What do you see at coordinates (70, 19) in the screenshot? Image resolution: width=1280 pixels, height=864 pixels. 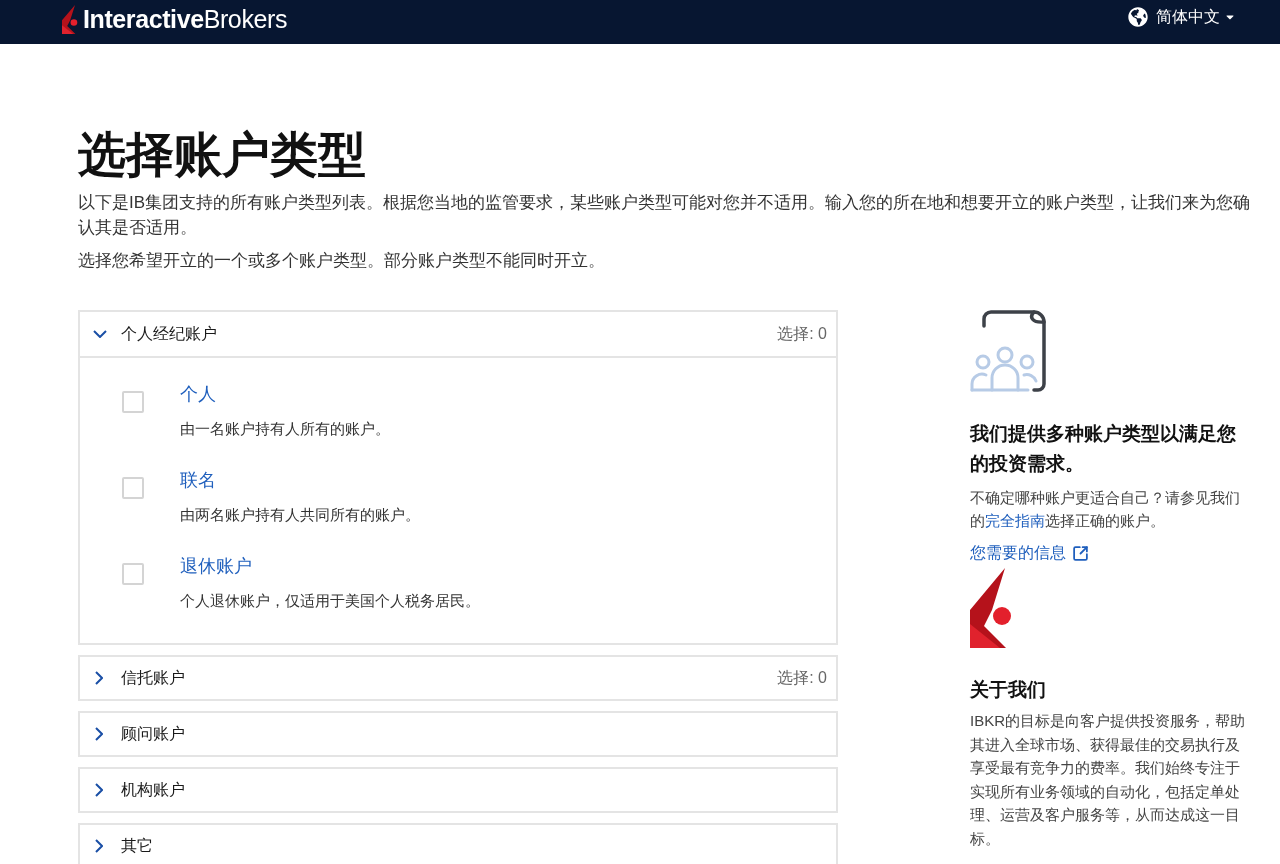 I see `logo-icon` at bounding box center [70, 19].